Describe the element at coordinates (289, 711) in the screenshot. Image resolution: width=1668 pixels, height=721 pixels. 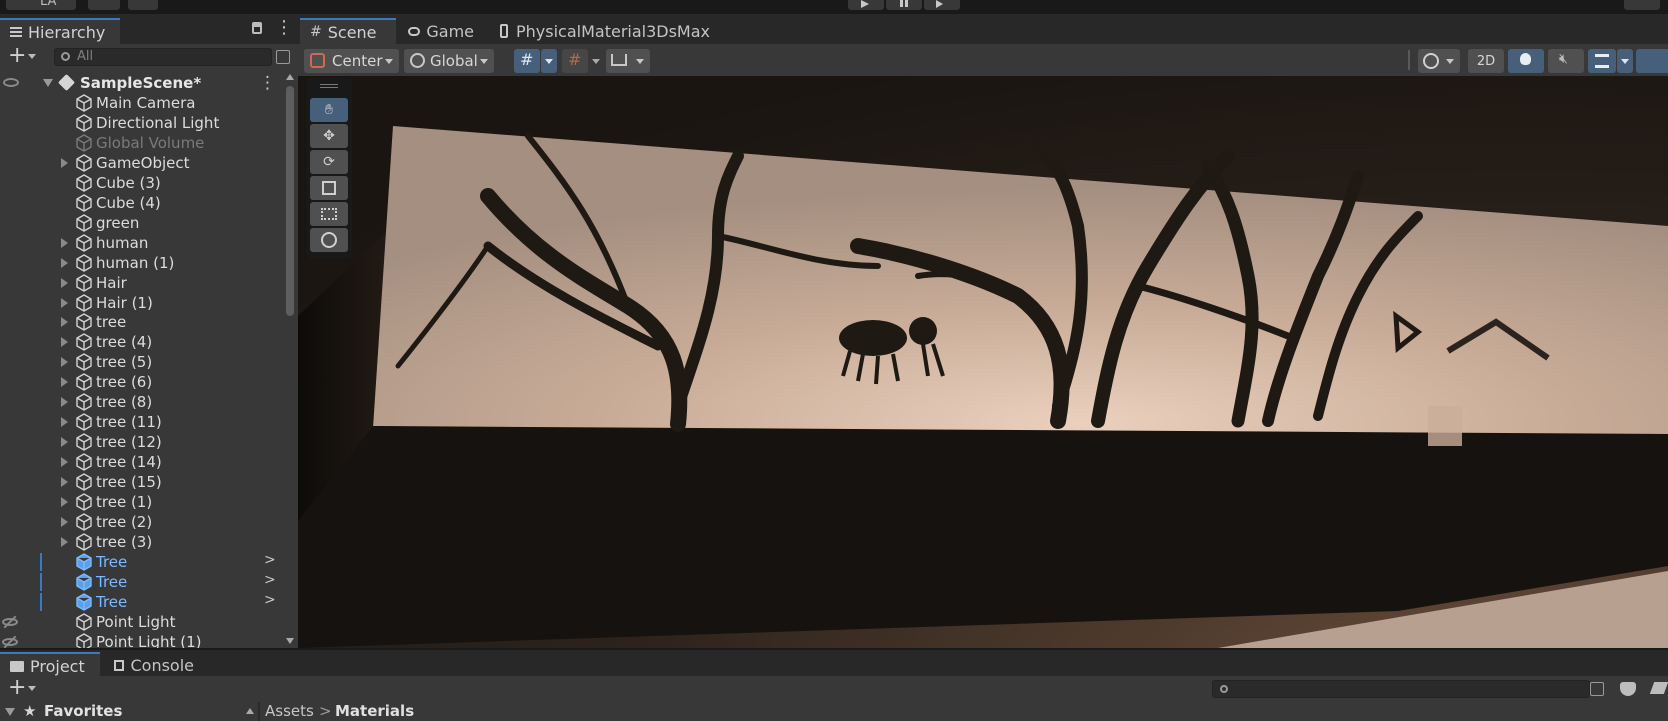
I see `breadcrumb-assets: Assets` at that location.